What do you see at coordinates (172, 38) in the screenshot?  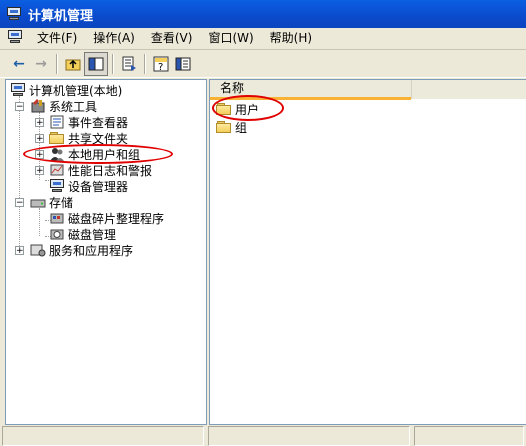 I see `menu-view: 查看(V)` at bounding box center [172, 38].